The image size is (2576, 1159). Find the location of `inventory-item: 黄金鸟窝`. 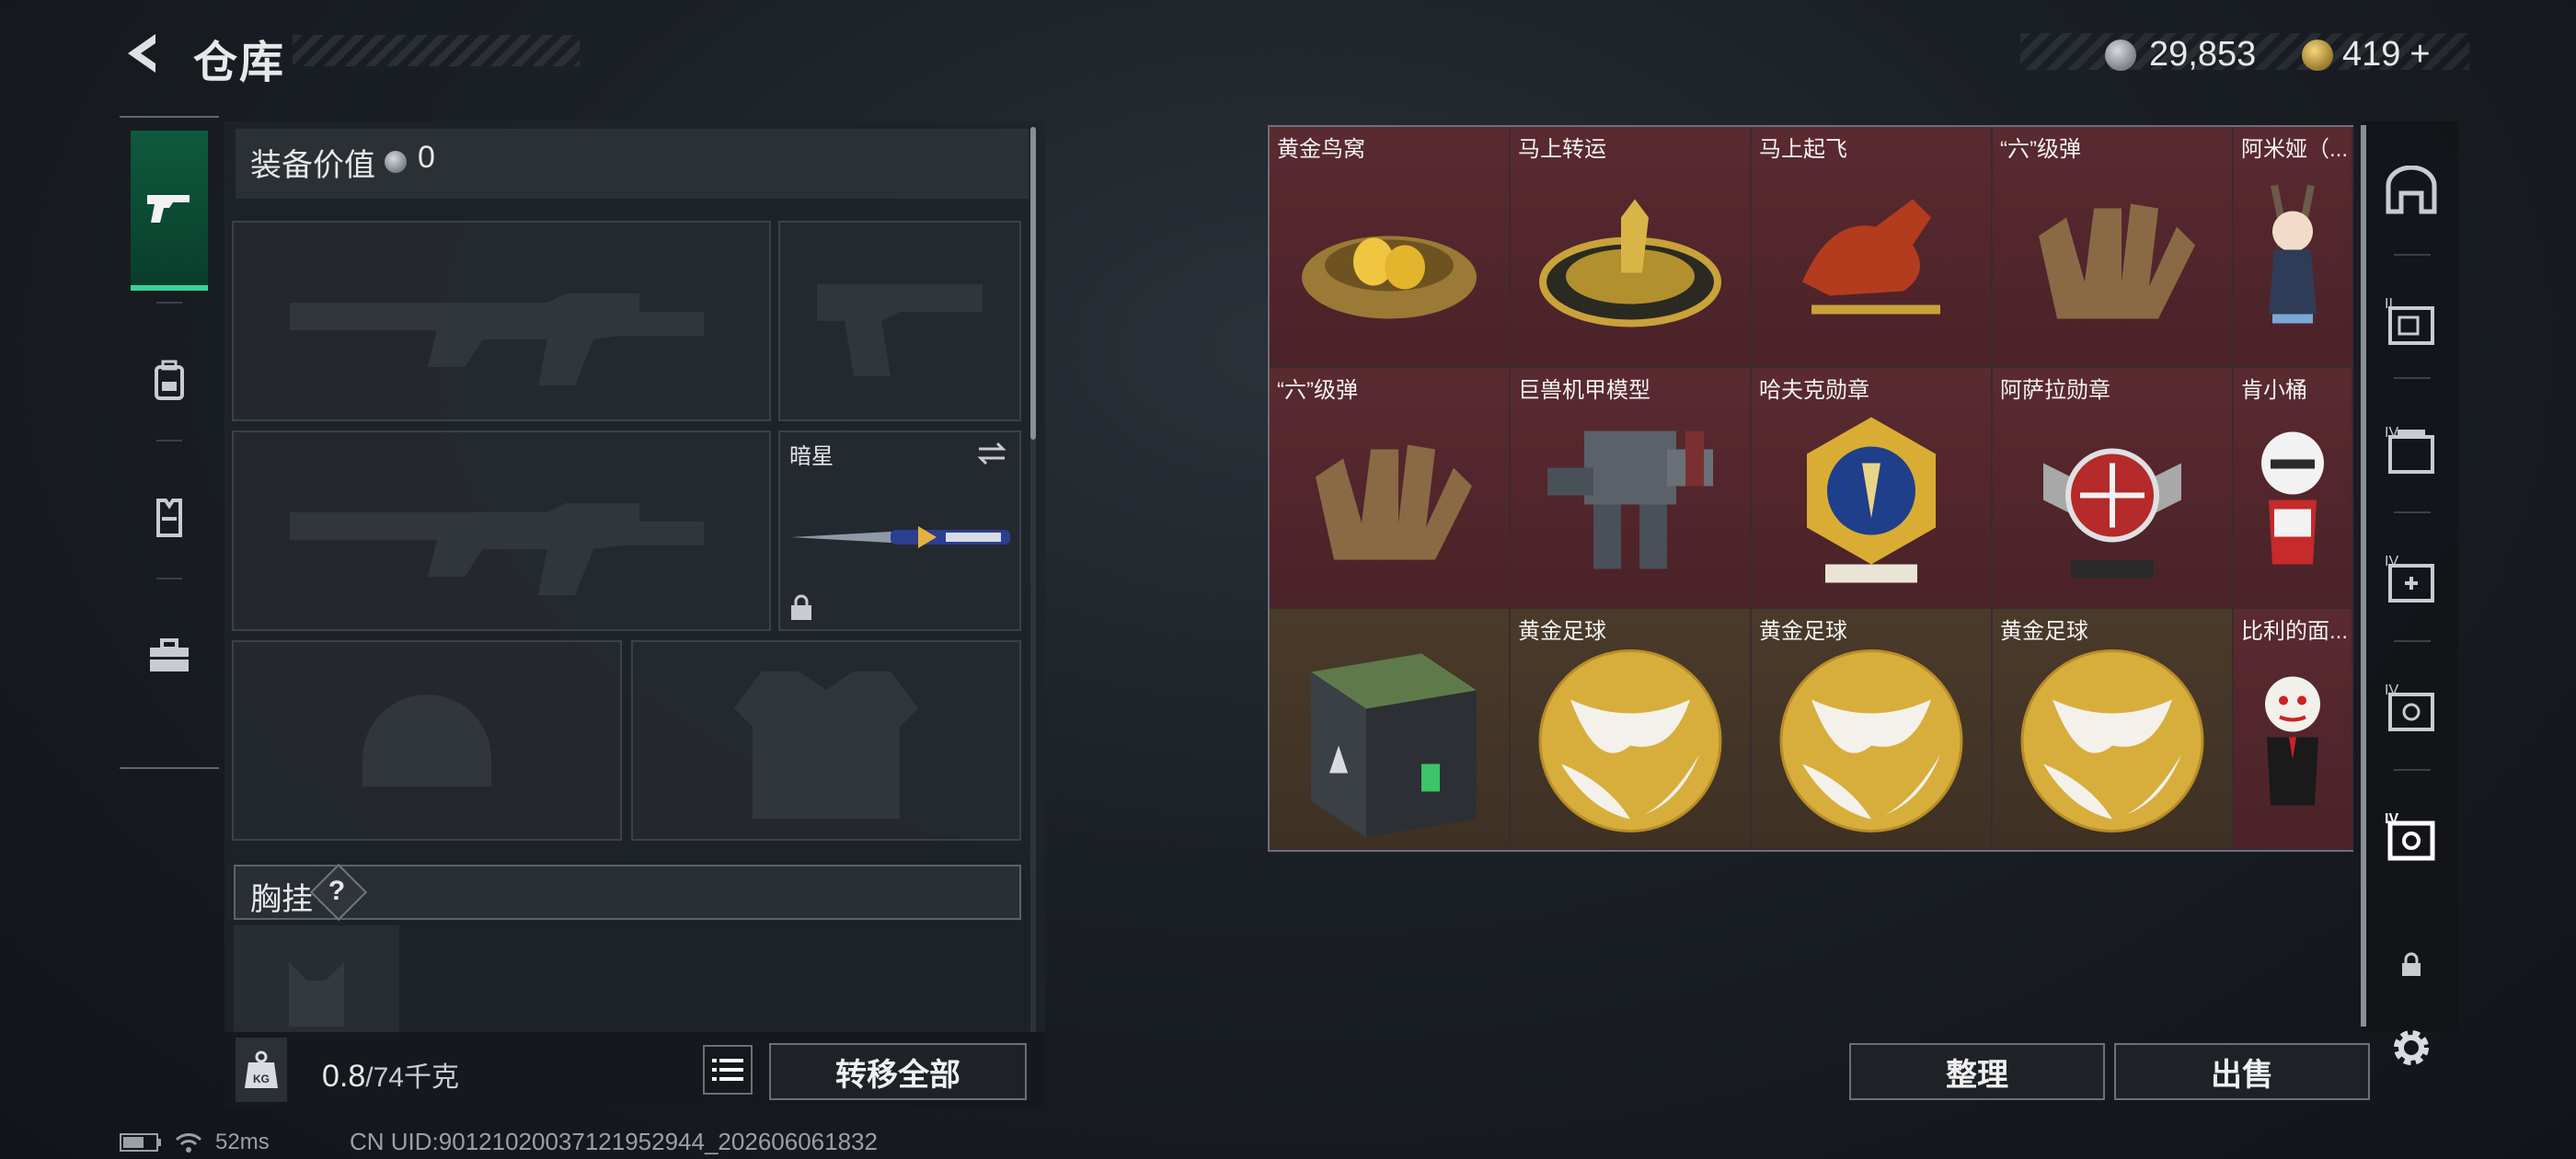

inventory-item: 黄金鸟窝 is located at coordinates (1390, 247).